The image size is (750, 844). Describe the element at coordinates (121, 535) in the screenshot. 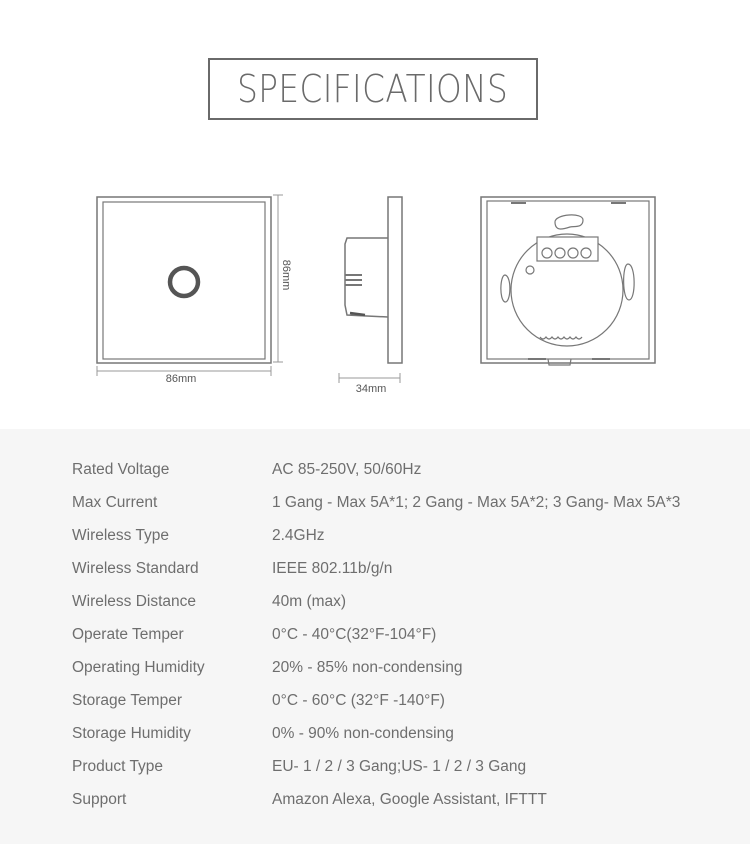

I see `spec-label: Wireless Type` at that location.